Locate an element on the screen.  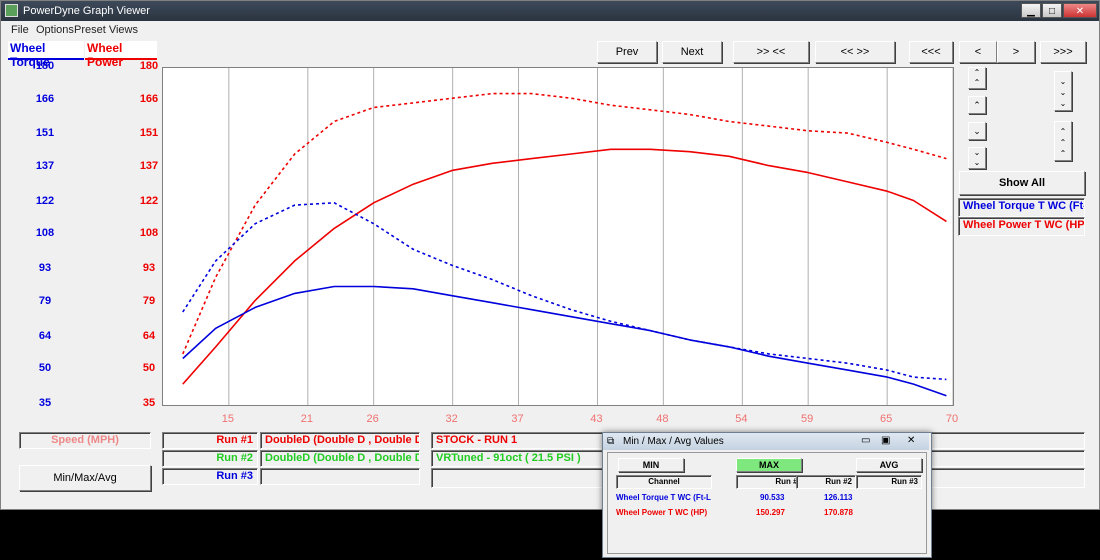
speed-tick-6: 48 is located at coordinates (662, 419).